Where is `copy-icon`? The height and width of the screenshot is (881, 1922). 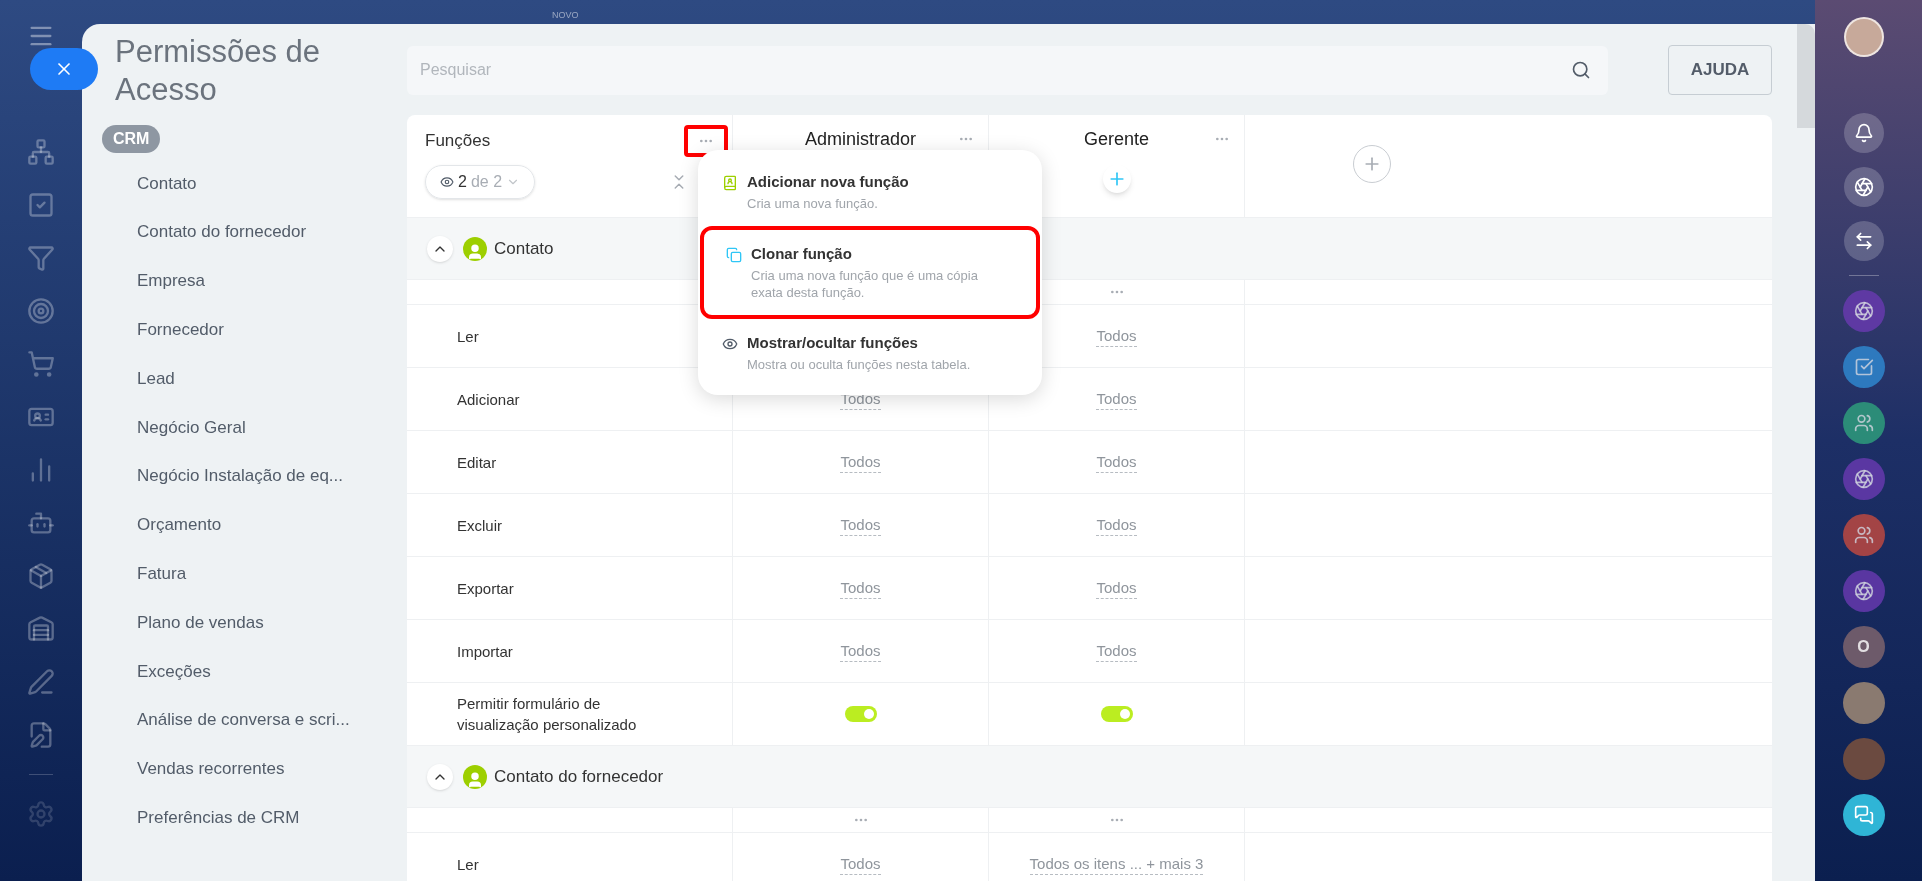 copy-icon is located at coordinates (734, 255).